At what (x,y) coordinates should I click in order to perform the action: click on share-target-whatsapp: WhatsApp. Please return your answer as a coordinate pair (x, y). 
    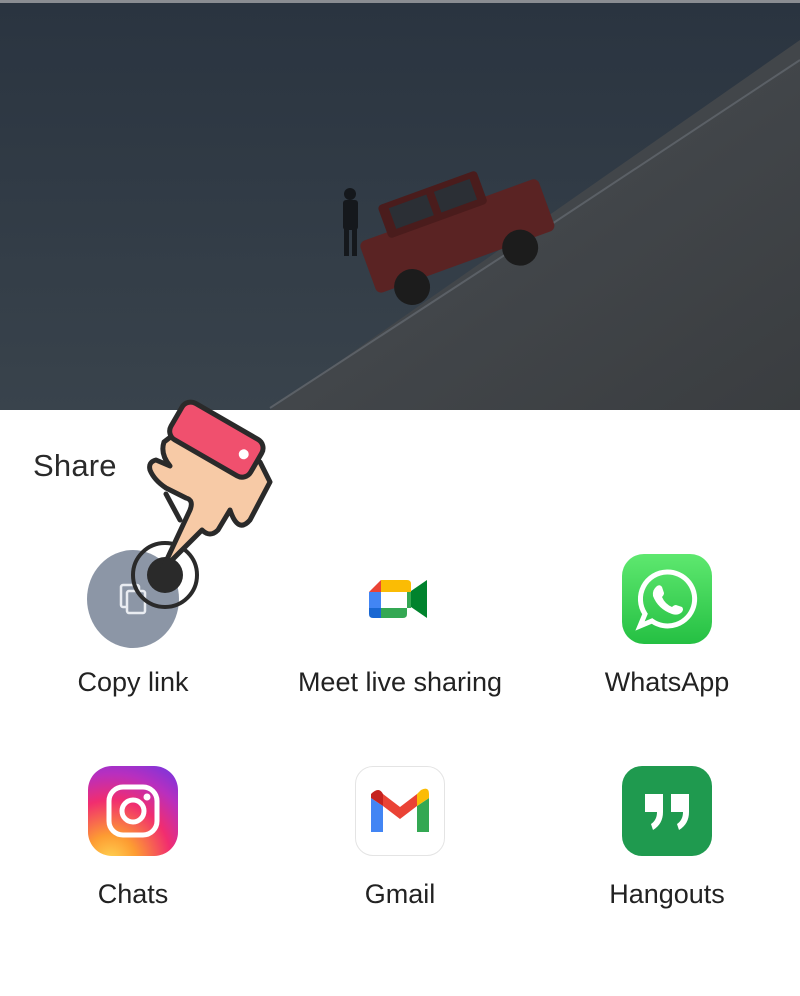
    Looking at the image, I should click on (667, 625).